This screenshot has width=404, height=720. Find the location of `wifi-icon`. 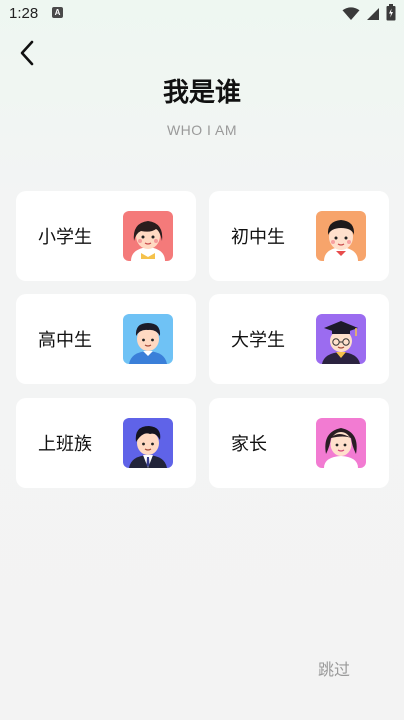

wifi-icon is located at coordinates (351, 13).